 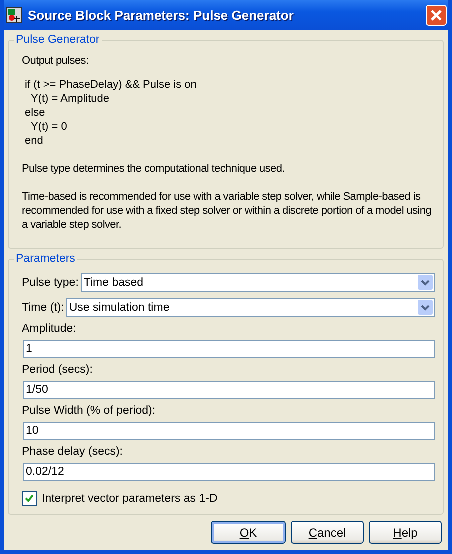 I want to click on field-label: Pulse type:, so click(x=50, y=282).